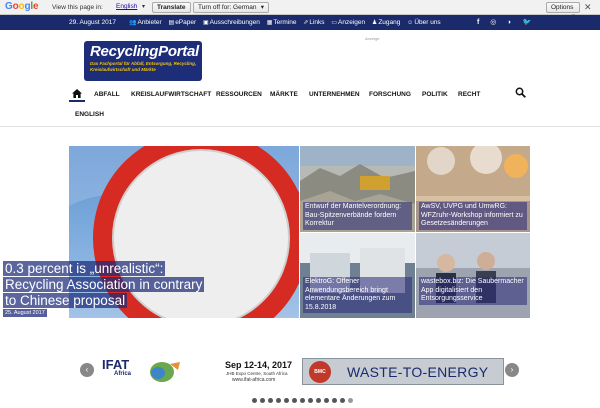 The width and height of the screenshot is (600, 408). What do you see at coordinates (304, 396) in the screenshot?
I see `carousel-dots` at bounding box center [304, 396].